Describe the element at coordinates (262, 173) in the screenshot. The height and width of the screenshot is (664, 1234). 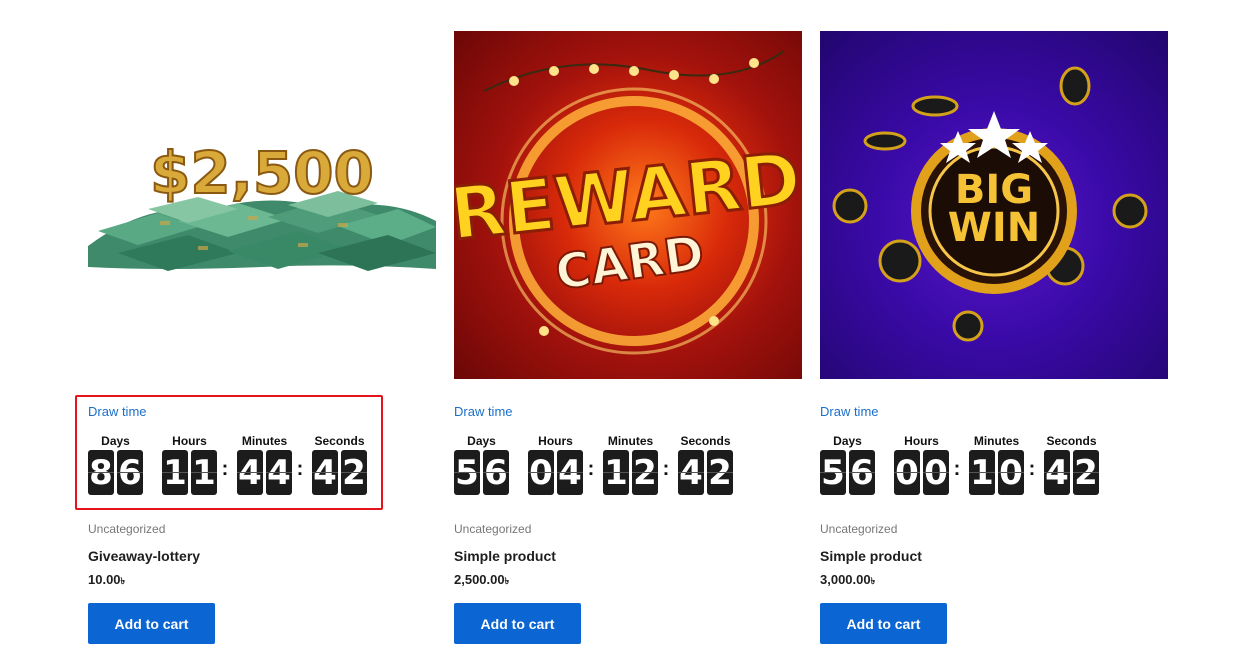
I see `cash-amount-text: $2,500` at that location.